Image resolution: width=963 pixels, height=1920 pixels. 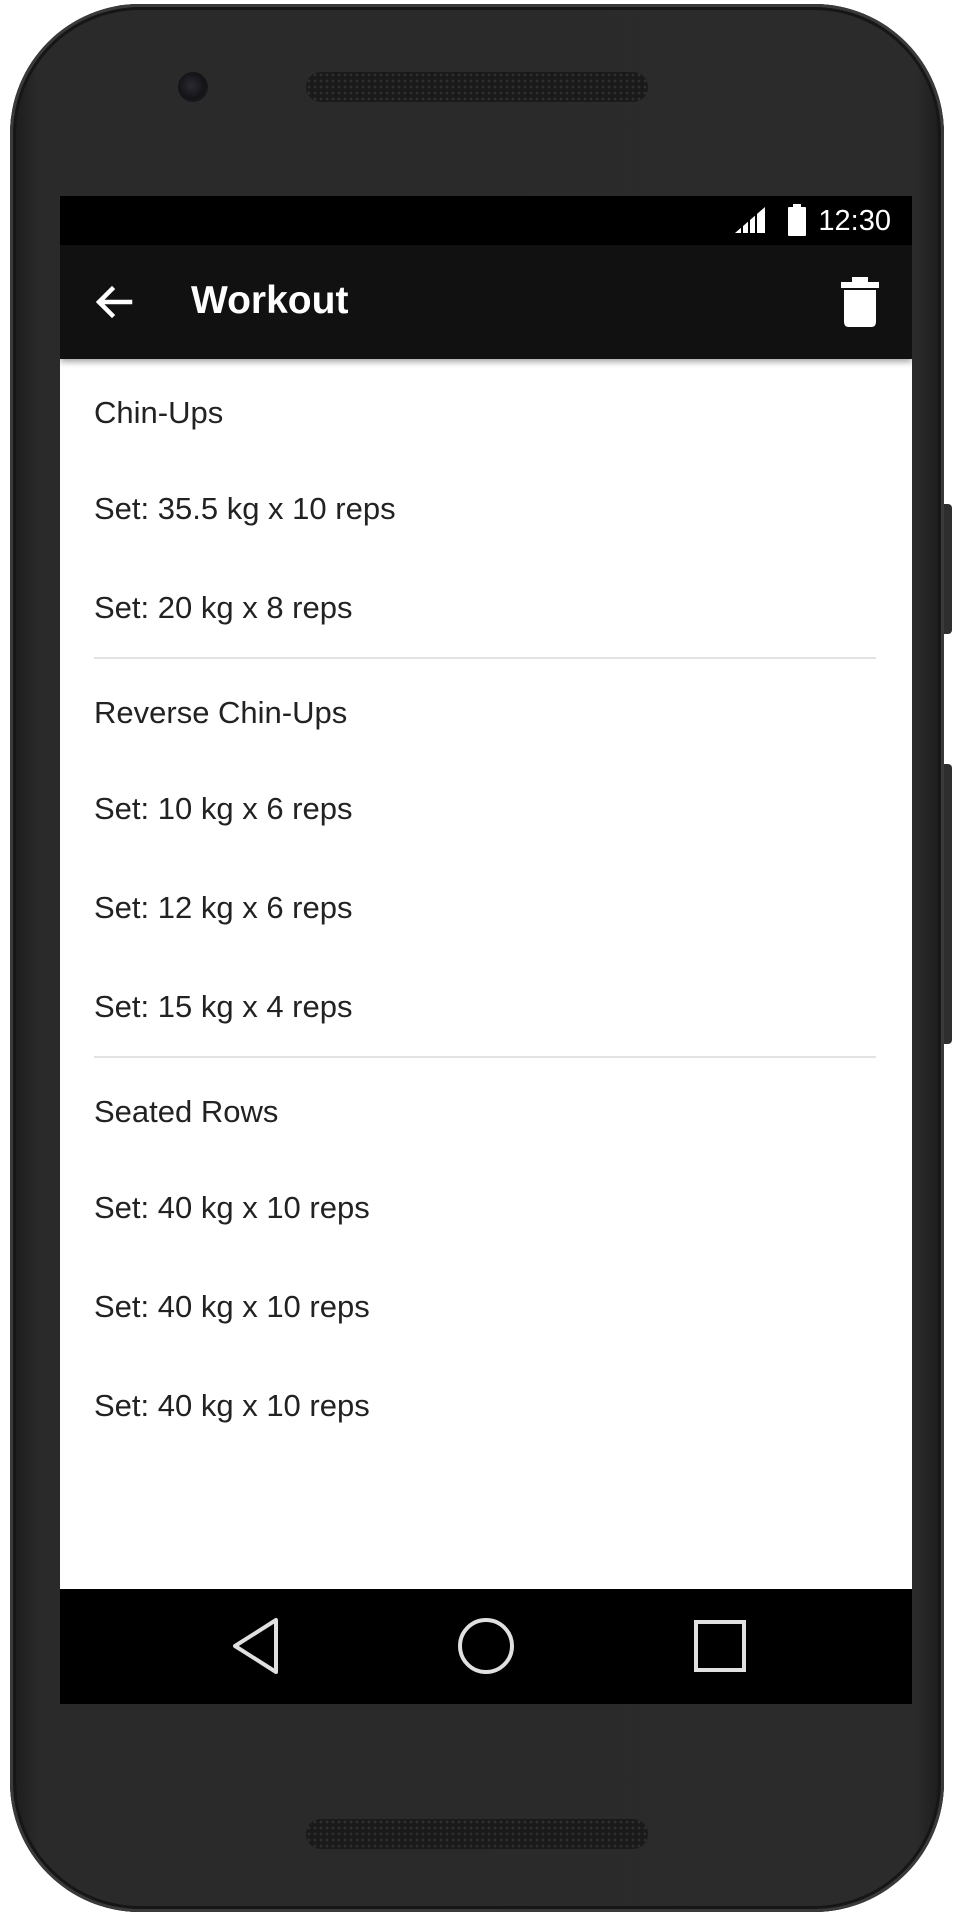 I want to click on trash-icon, so click(x=860, y=302).